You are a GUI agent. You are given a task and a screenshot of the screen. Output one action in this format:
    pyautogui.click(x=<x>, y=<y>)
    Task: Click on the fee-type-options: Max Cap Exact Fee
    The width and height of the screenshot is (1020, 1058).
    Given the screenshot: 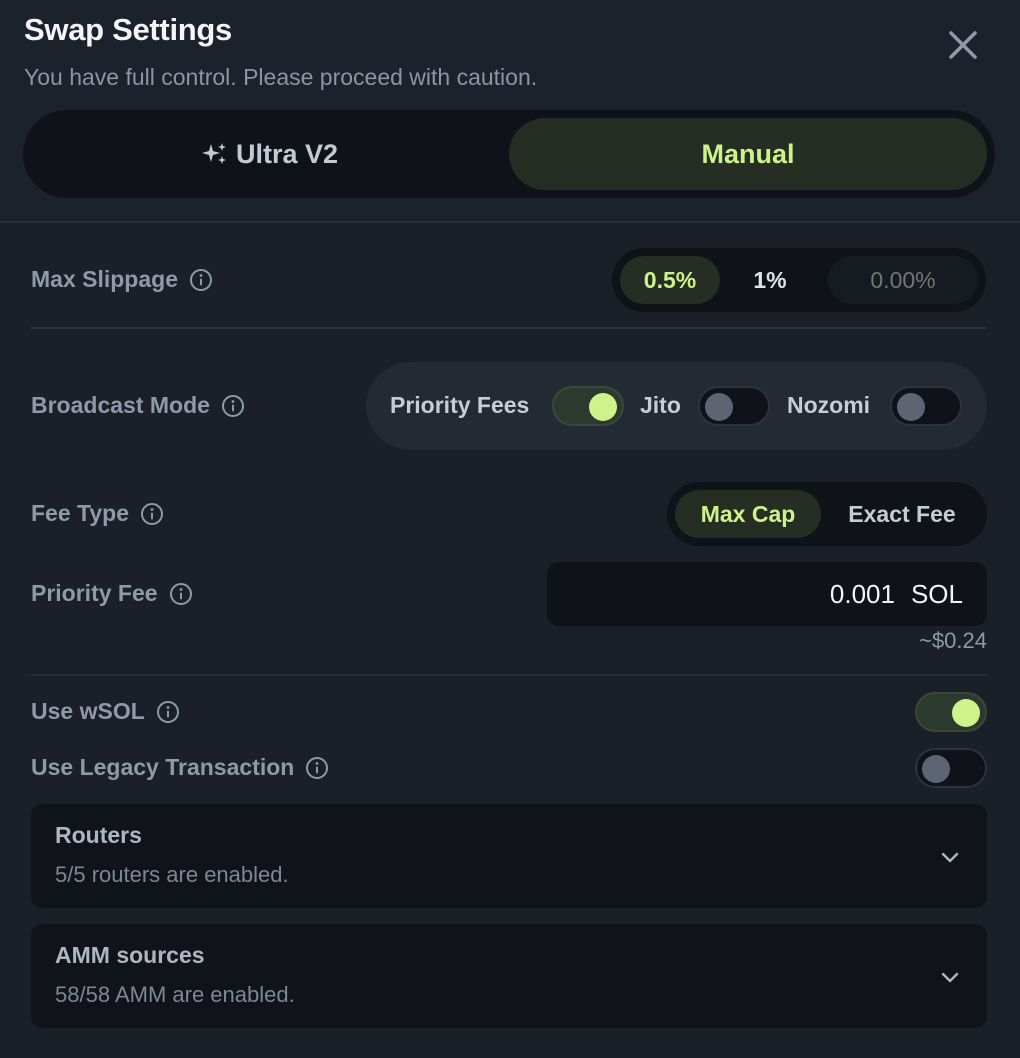 What is the action you would take?
    pyautogui.click(x=827, y=514)
    